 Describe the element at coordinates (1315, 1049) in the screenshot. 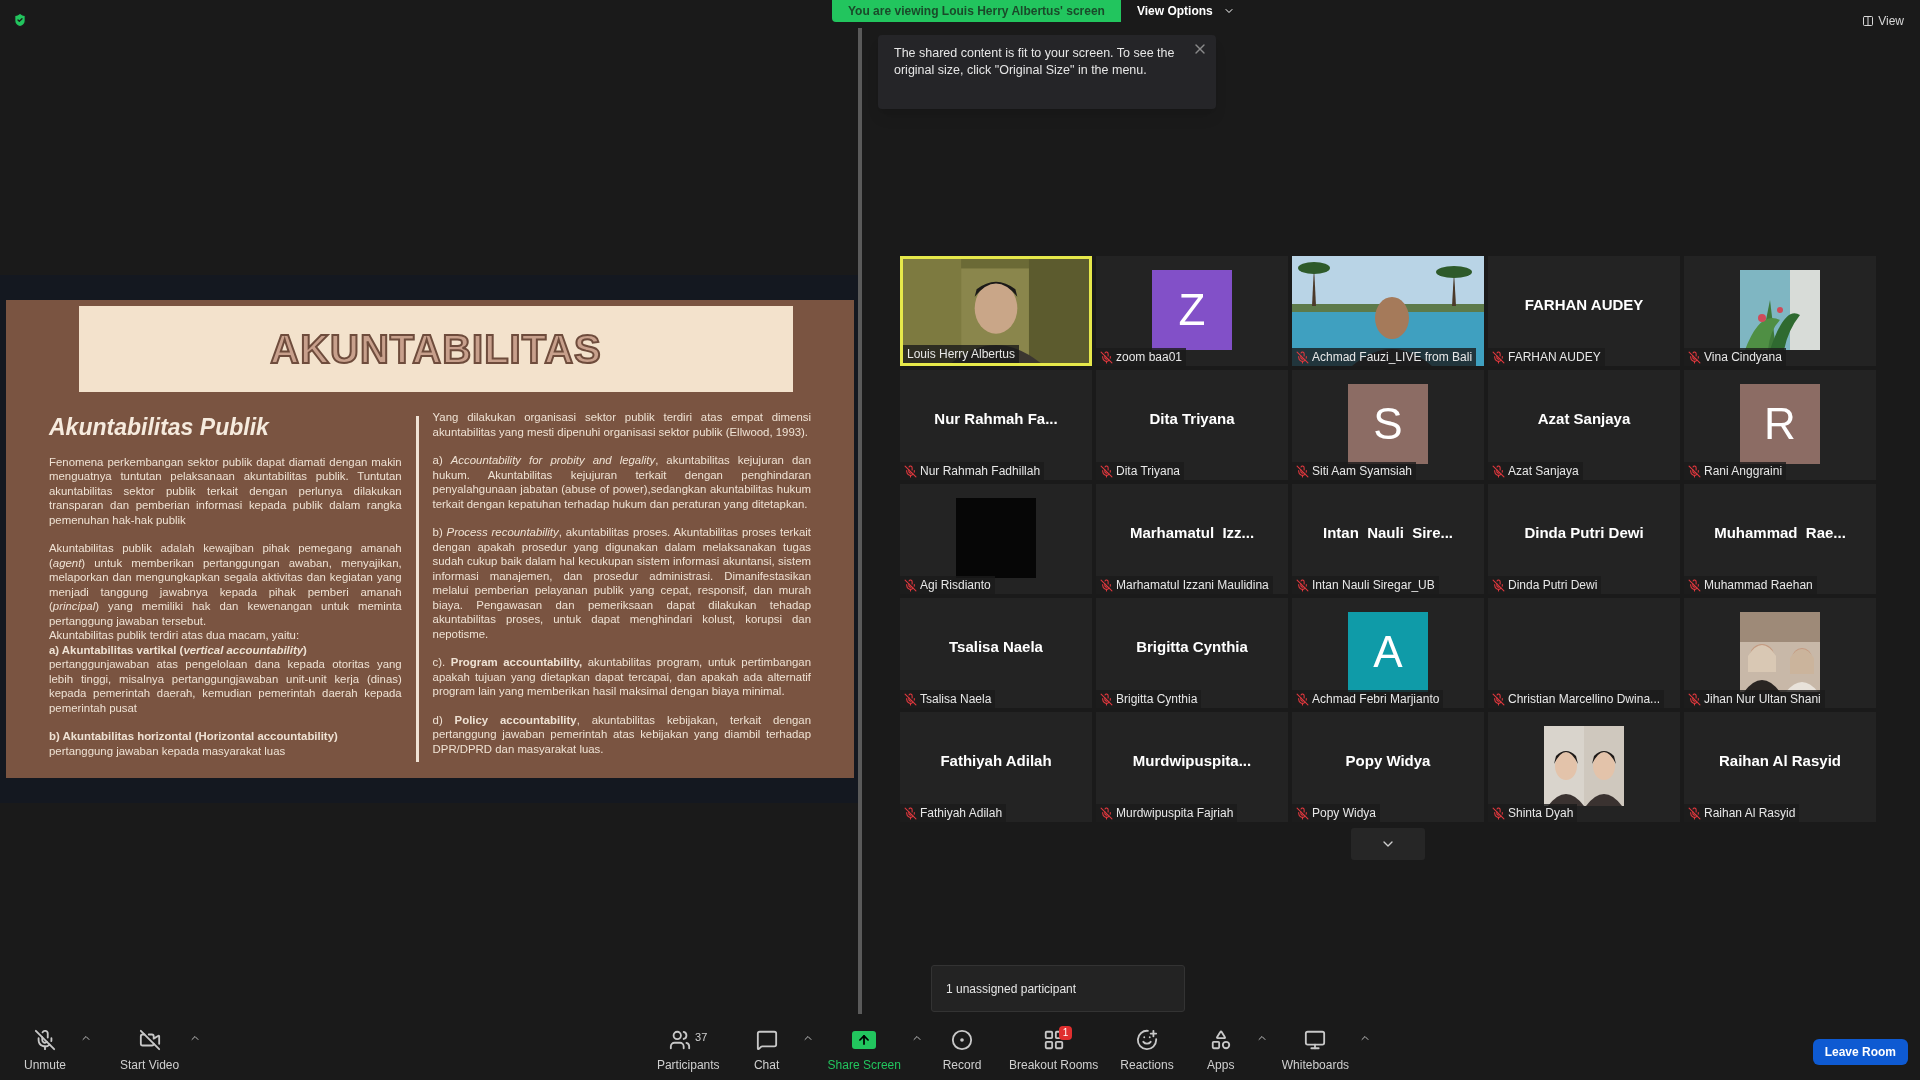

I see `toolbar-button: Whiteboards` at that location.